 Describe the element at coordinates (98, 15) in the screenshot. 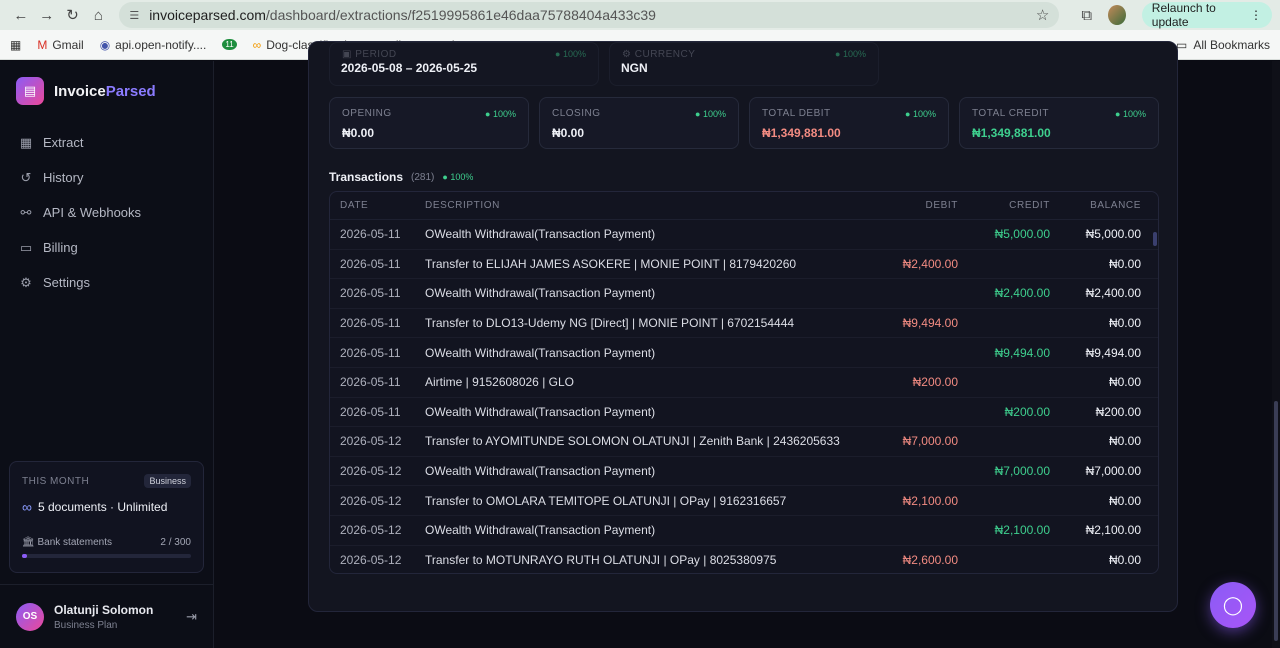

I see `home-icon: ⌂` at that location.